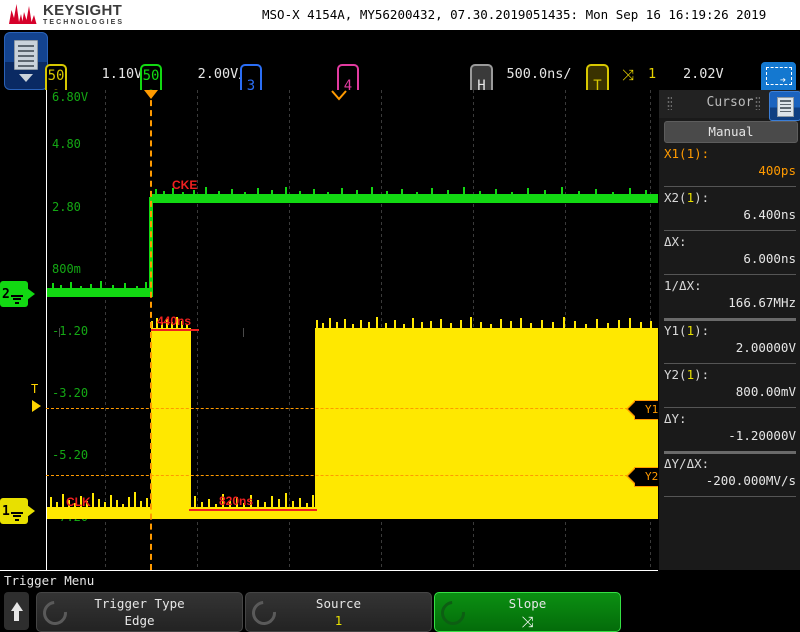 This screenshot has height=632, width=800. I want to click on cursor-row-delta-x-value: 6.000ns, so click(769, 258).